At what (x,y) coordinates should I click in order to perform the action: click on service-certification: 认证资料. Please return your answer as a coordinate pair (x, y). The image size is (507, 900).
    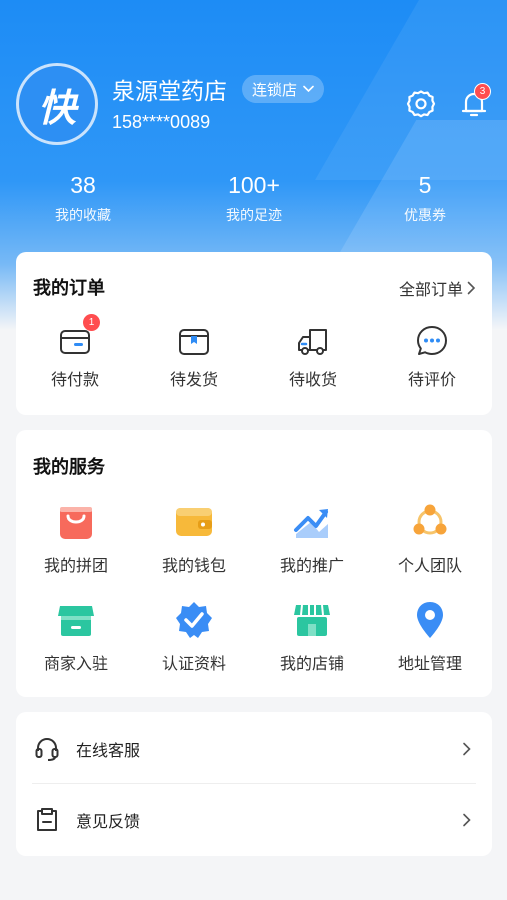
    Looking at the image, I should click on (194, 637).